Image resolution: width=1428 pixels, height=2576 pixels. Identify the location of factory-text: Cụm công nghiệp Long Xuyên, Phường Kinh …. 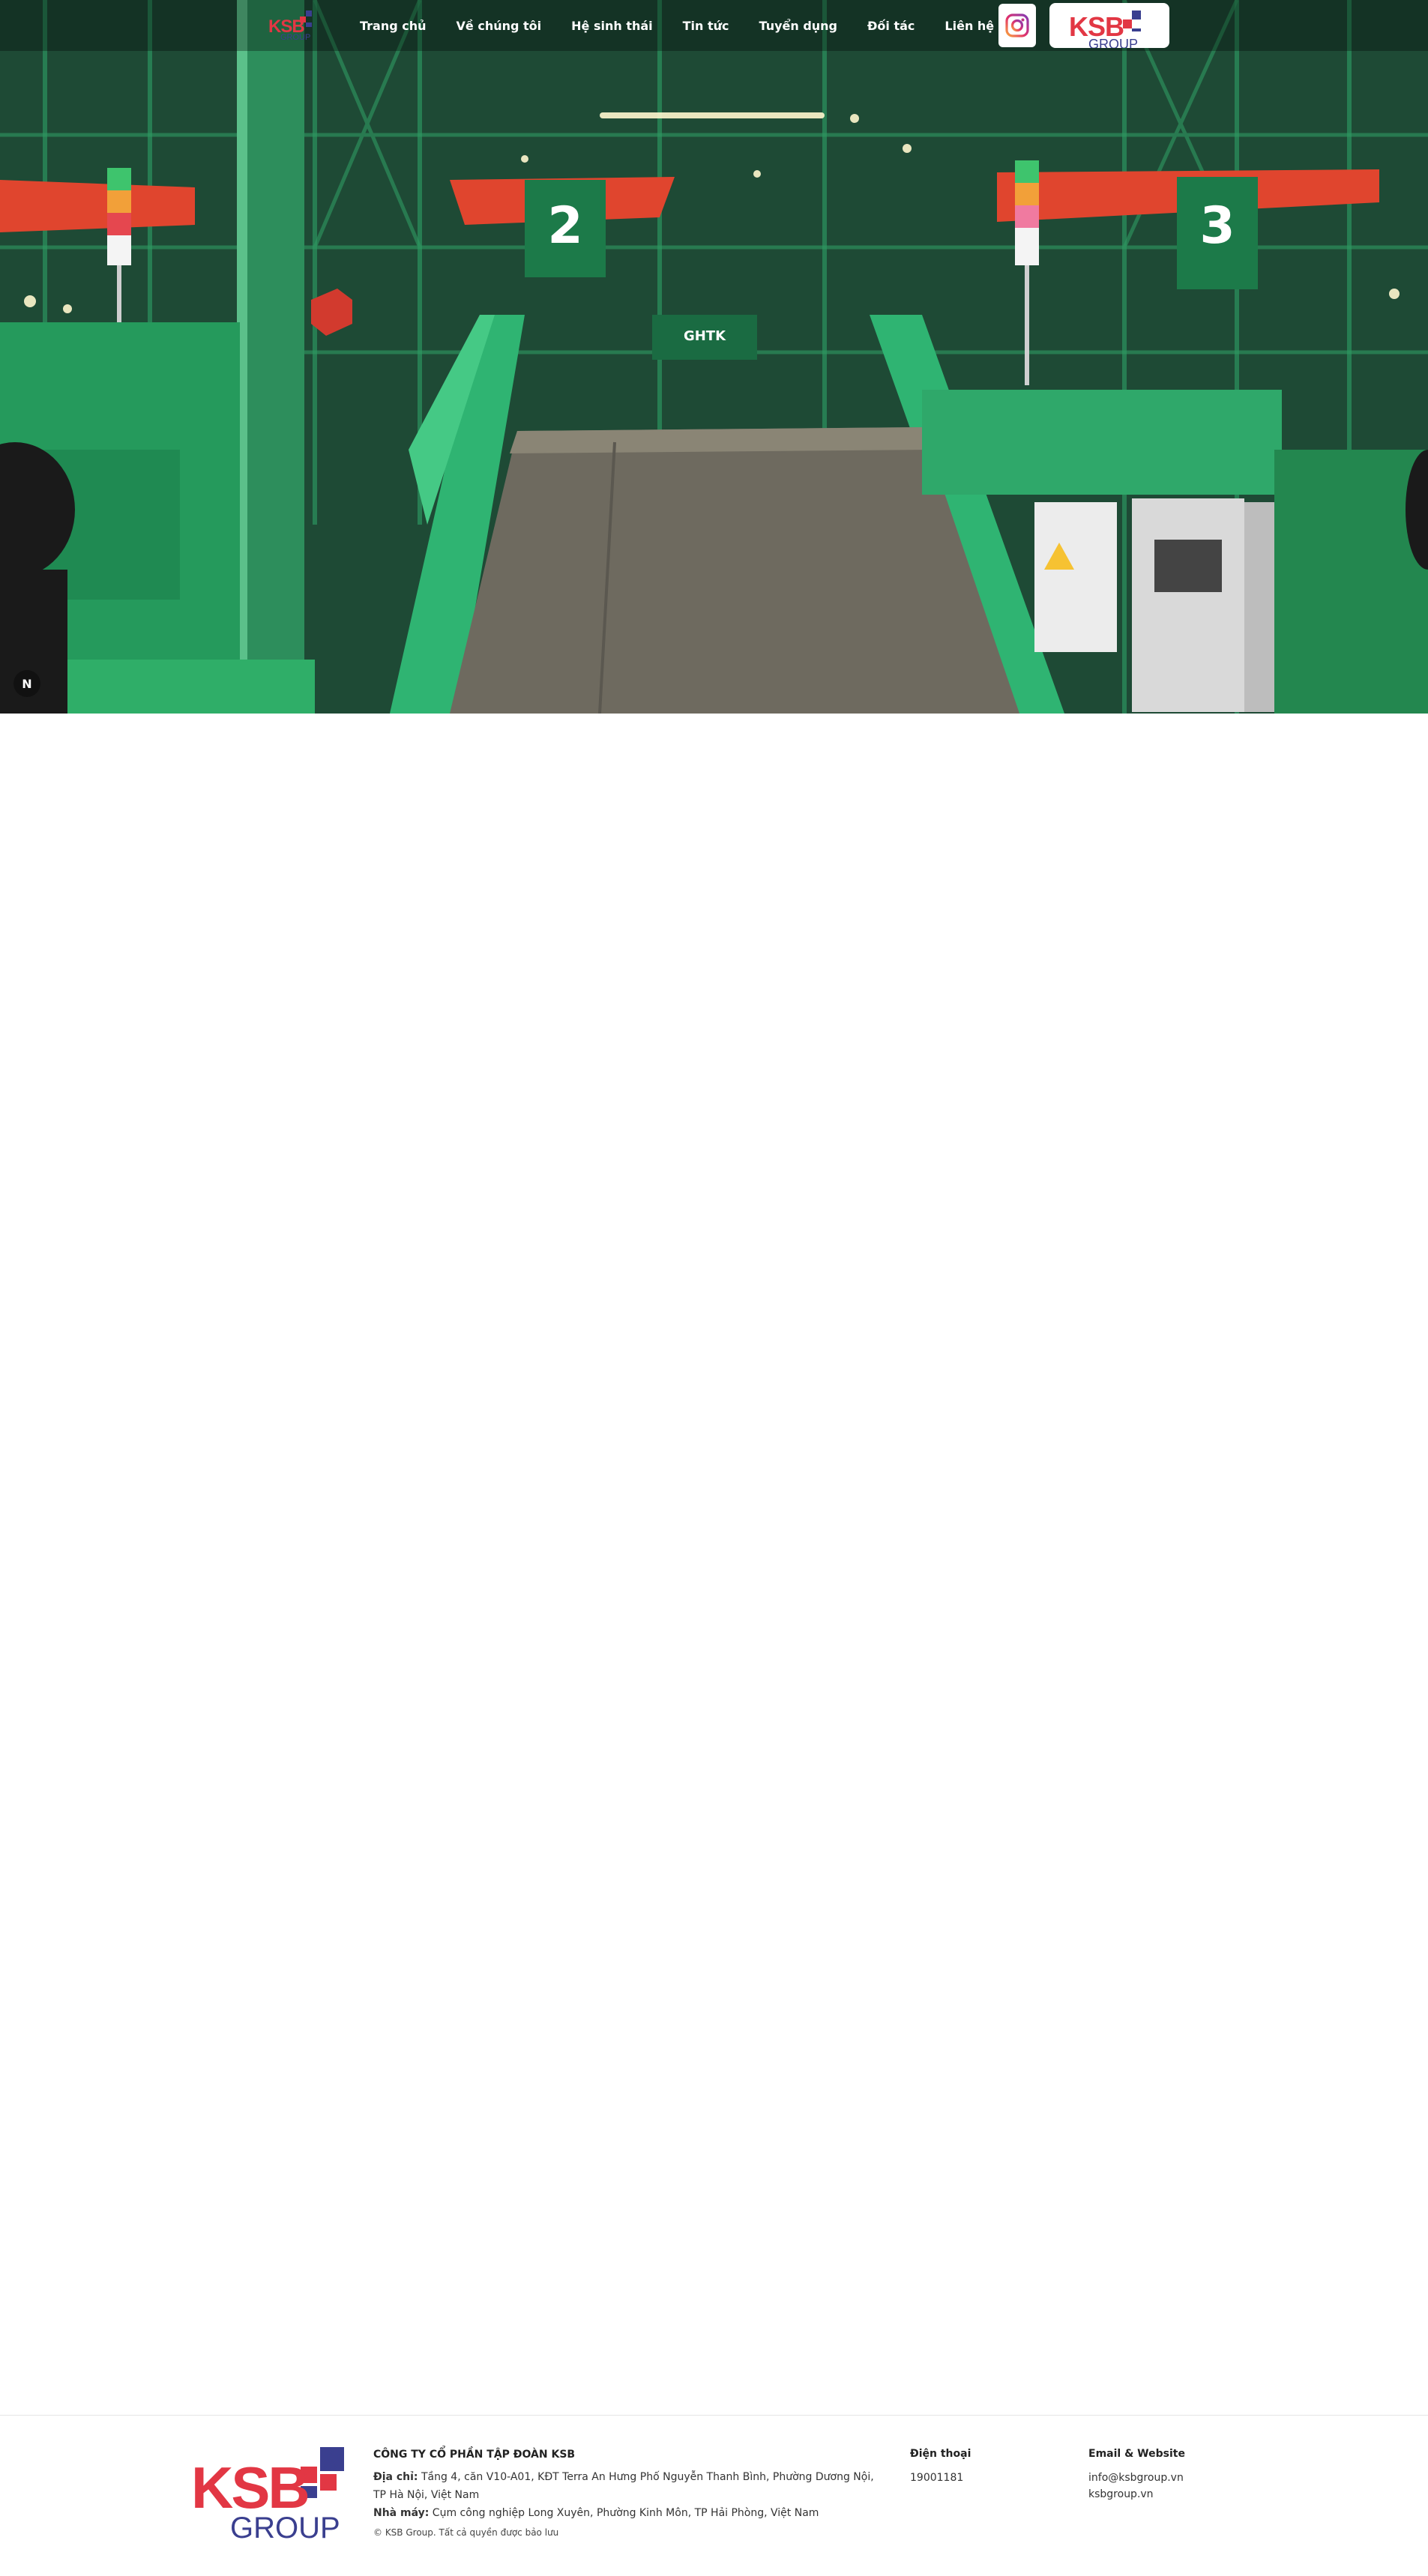
(625, 2513).